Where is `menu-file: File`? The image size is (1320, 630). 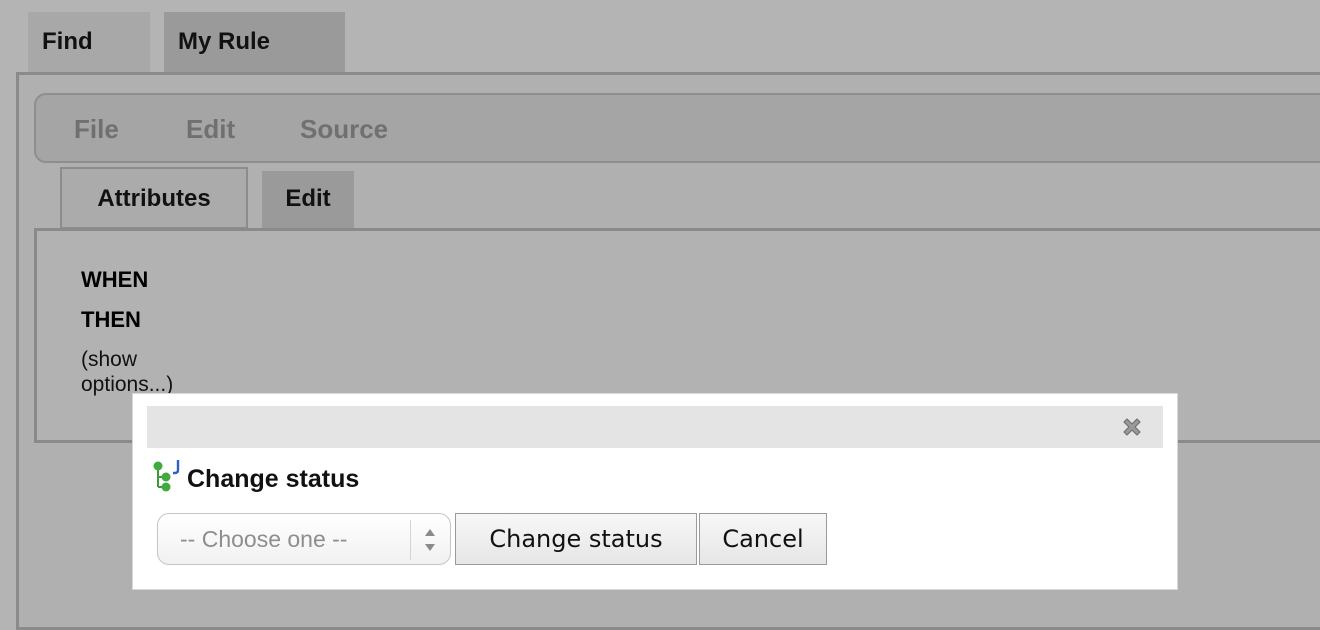 menu-file: File is located at coordinates (96, 130).